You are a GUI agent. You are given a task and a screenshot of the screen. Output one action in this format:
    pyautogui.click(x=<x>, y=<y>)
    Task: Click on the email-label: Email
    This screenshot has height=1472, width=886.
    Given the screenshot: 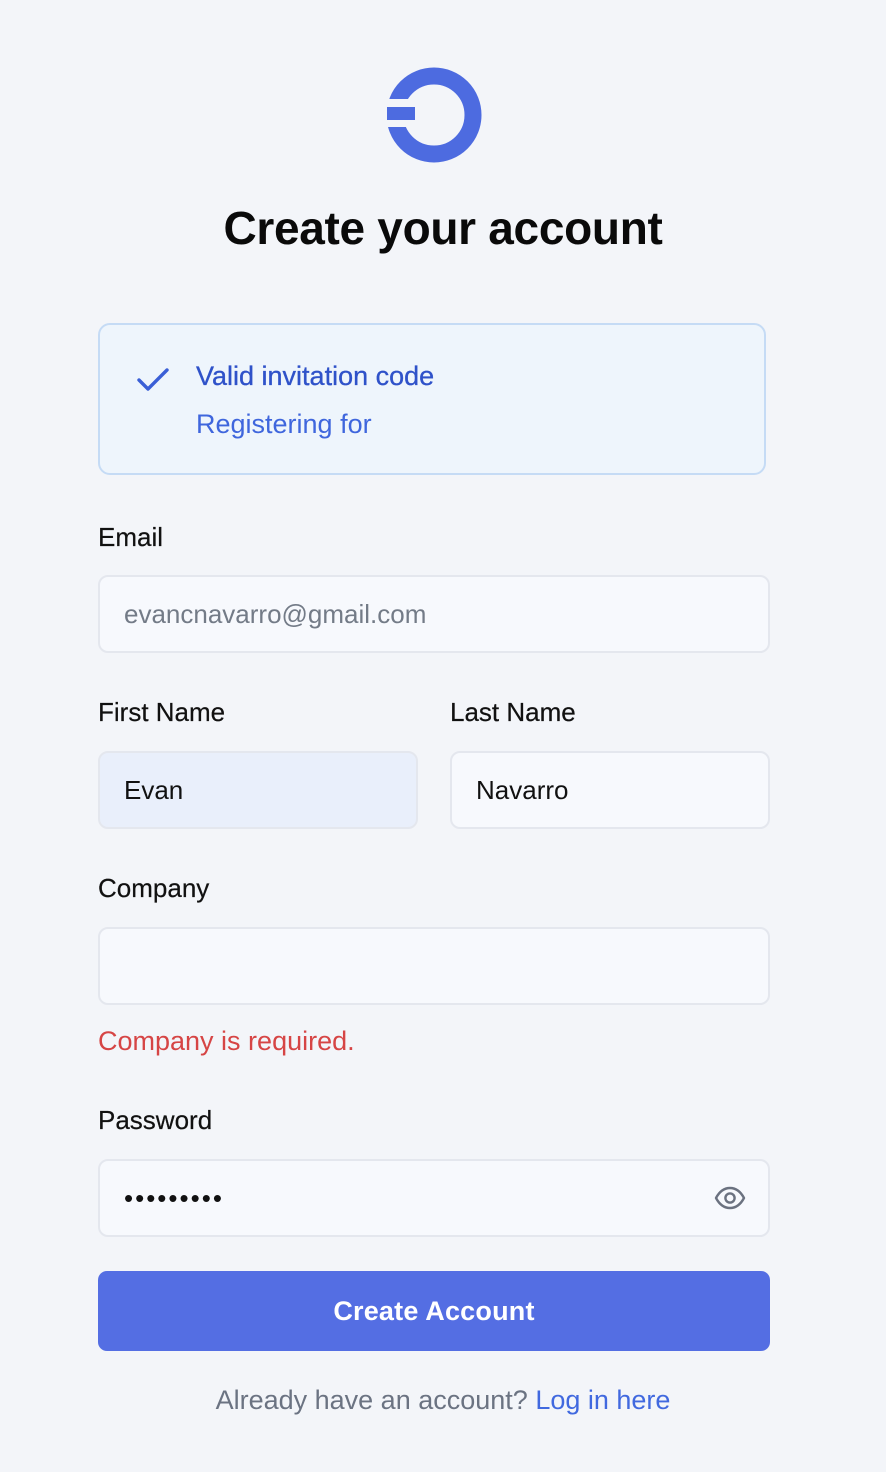 What is the action you would take?
    pyautogui.click(x=131, y=537)
    